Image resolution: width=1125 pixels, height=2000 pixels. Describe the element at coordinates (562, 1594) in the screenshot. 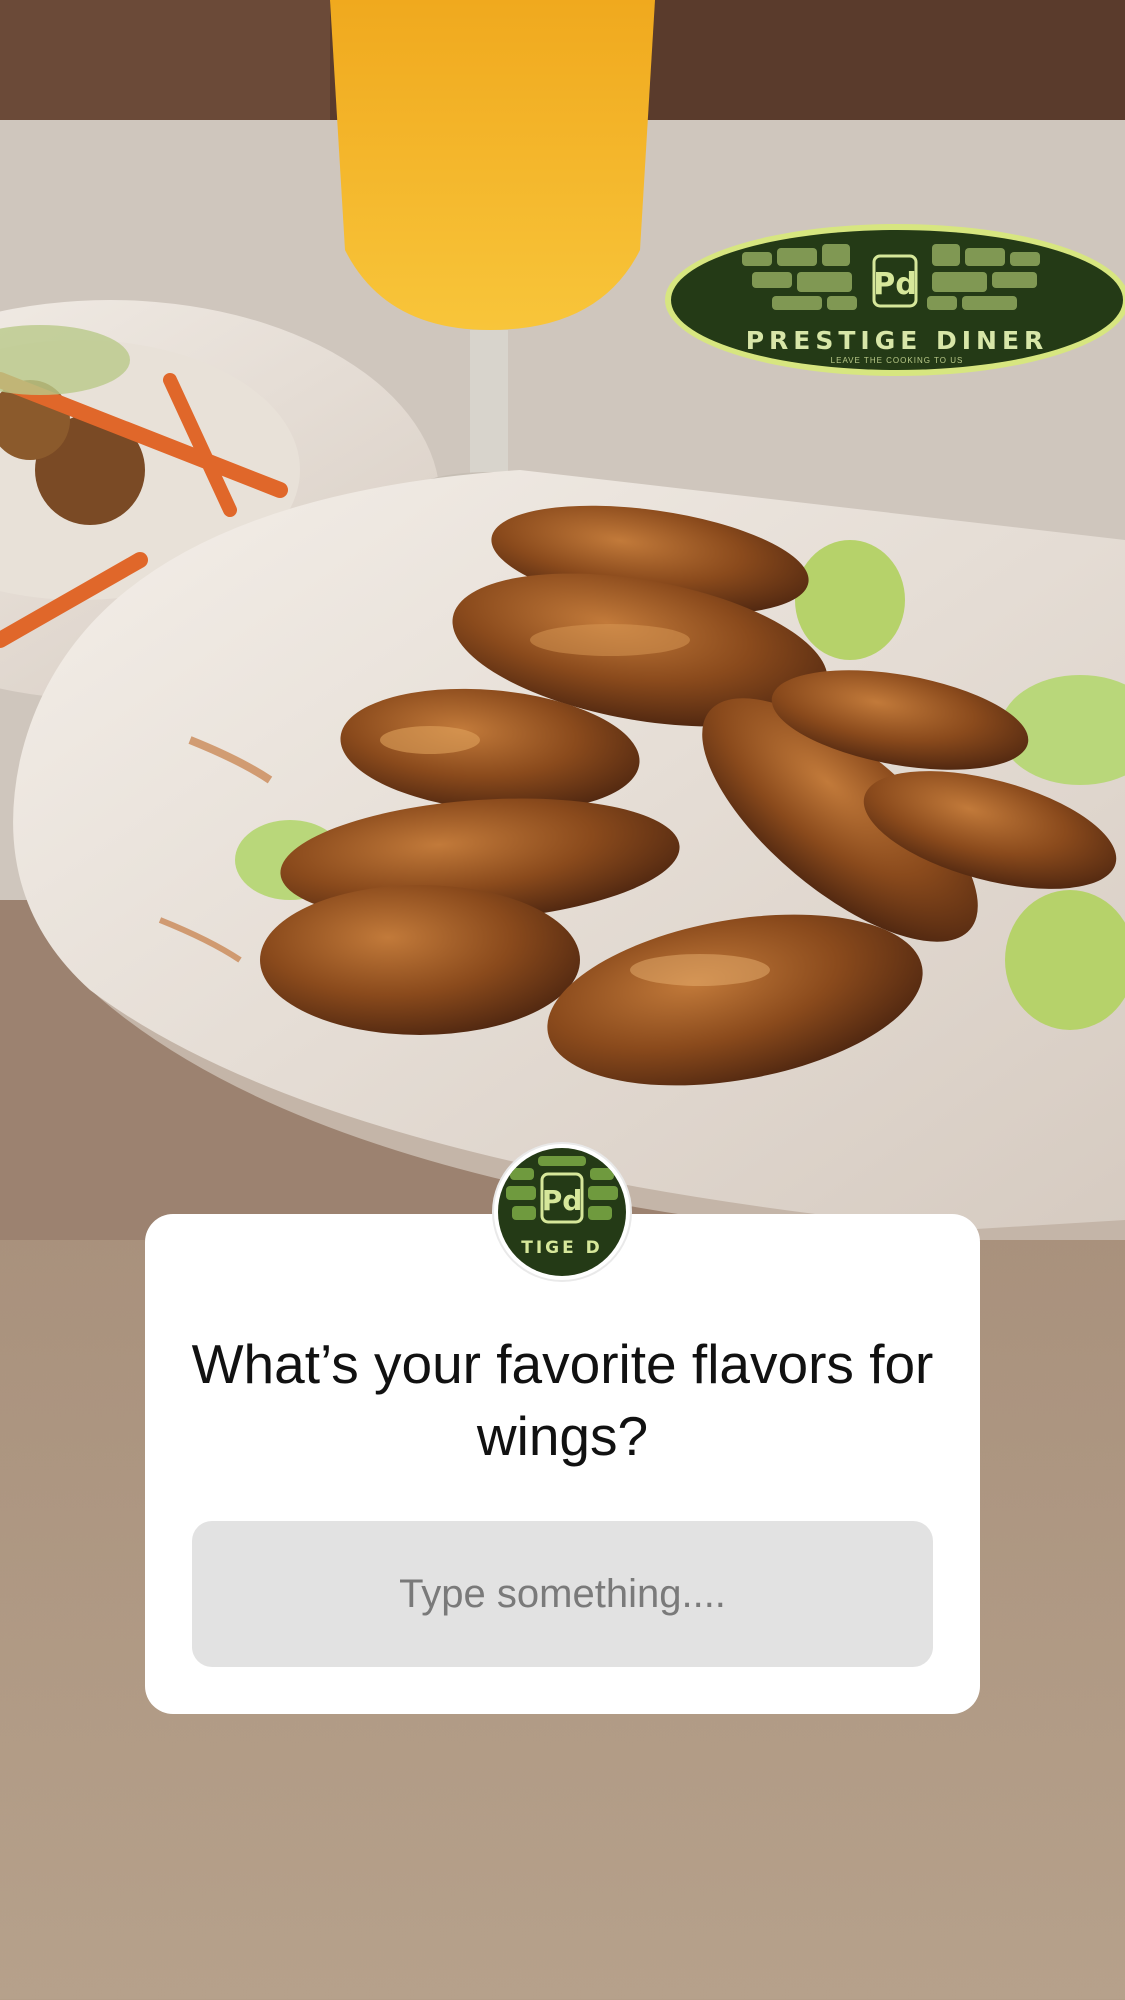

I see `answer-input` at that location.